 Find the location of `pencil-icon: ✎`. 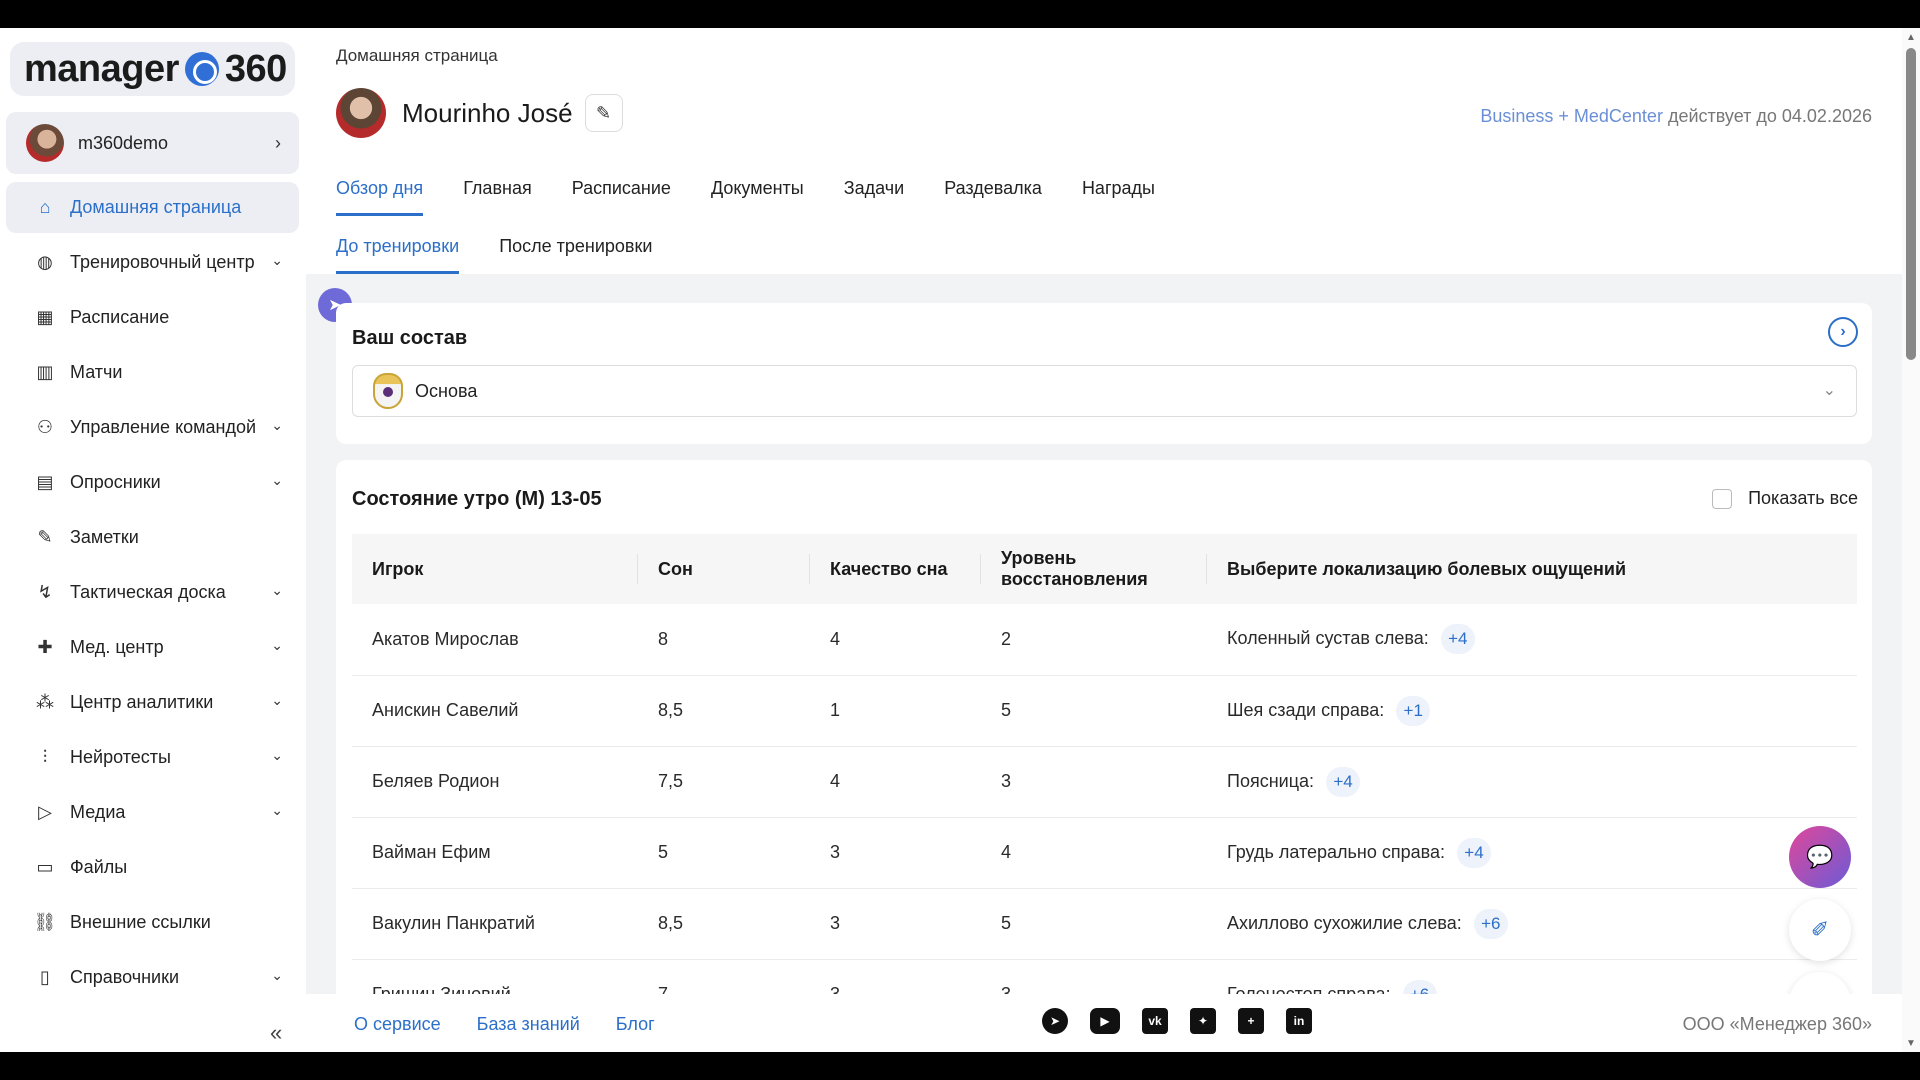

pencil-icon: ✎ is located at coordinates (45, 537).